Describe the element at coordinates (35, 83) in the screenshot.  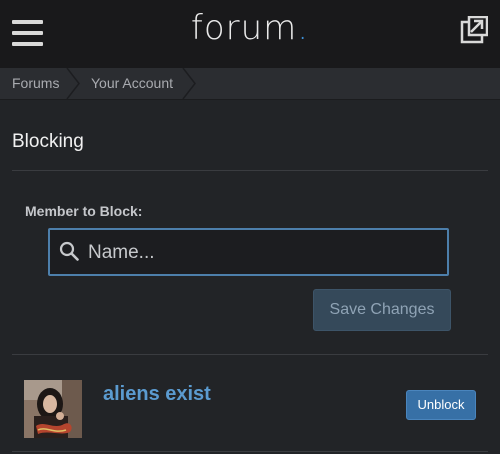
I see `breadcrumb-forums: Forums` at that location.